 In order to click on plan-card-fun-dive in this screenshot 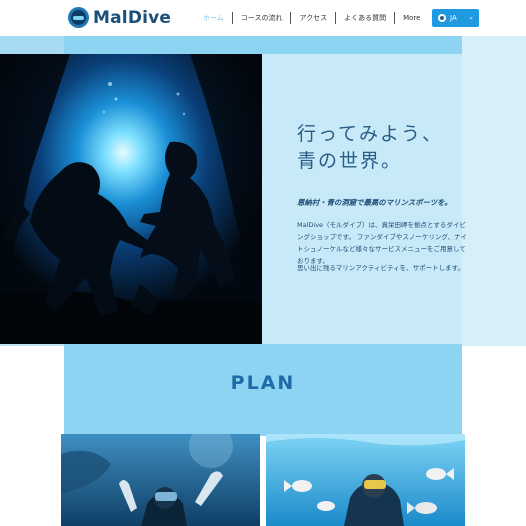, I will do `click(160, 480)`.